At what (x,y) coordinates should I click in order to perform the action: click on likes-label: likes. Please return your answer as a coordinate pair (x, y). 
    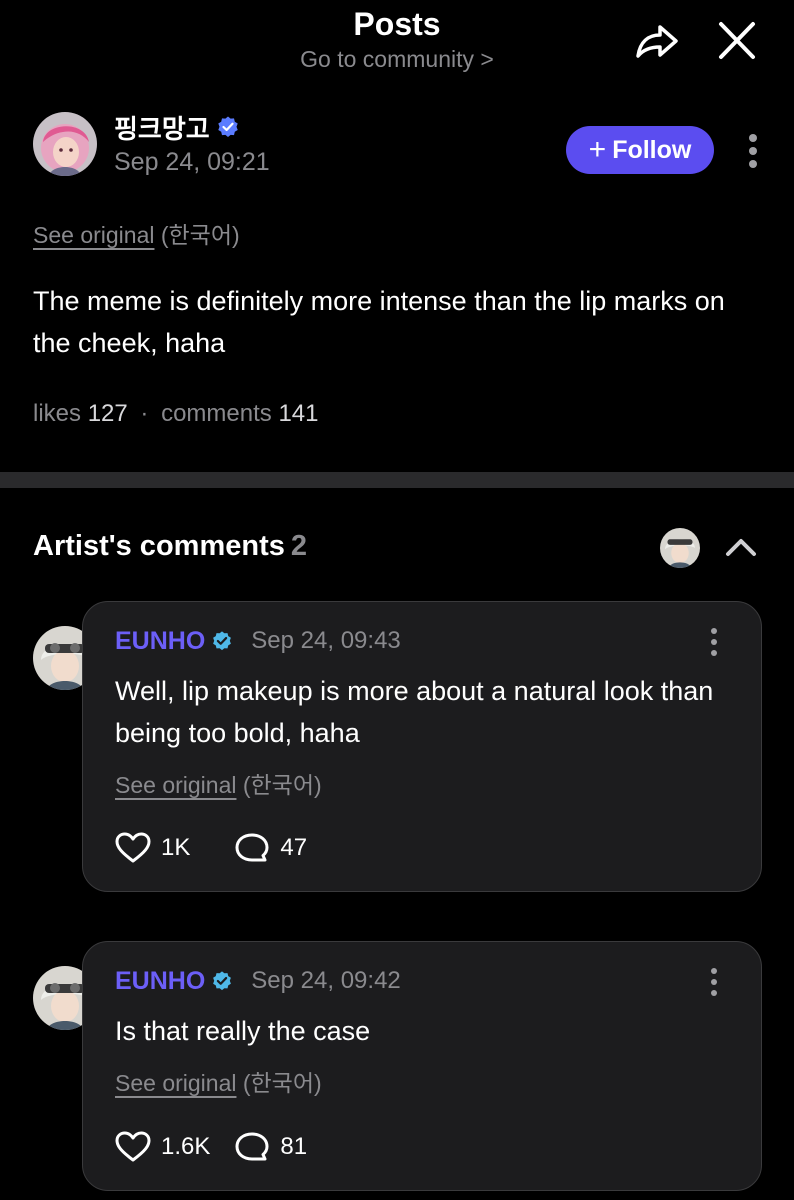
    Looking at the image, I should click on (57, 413).